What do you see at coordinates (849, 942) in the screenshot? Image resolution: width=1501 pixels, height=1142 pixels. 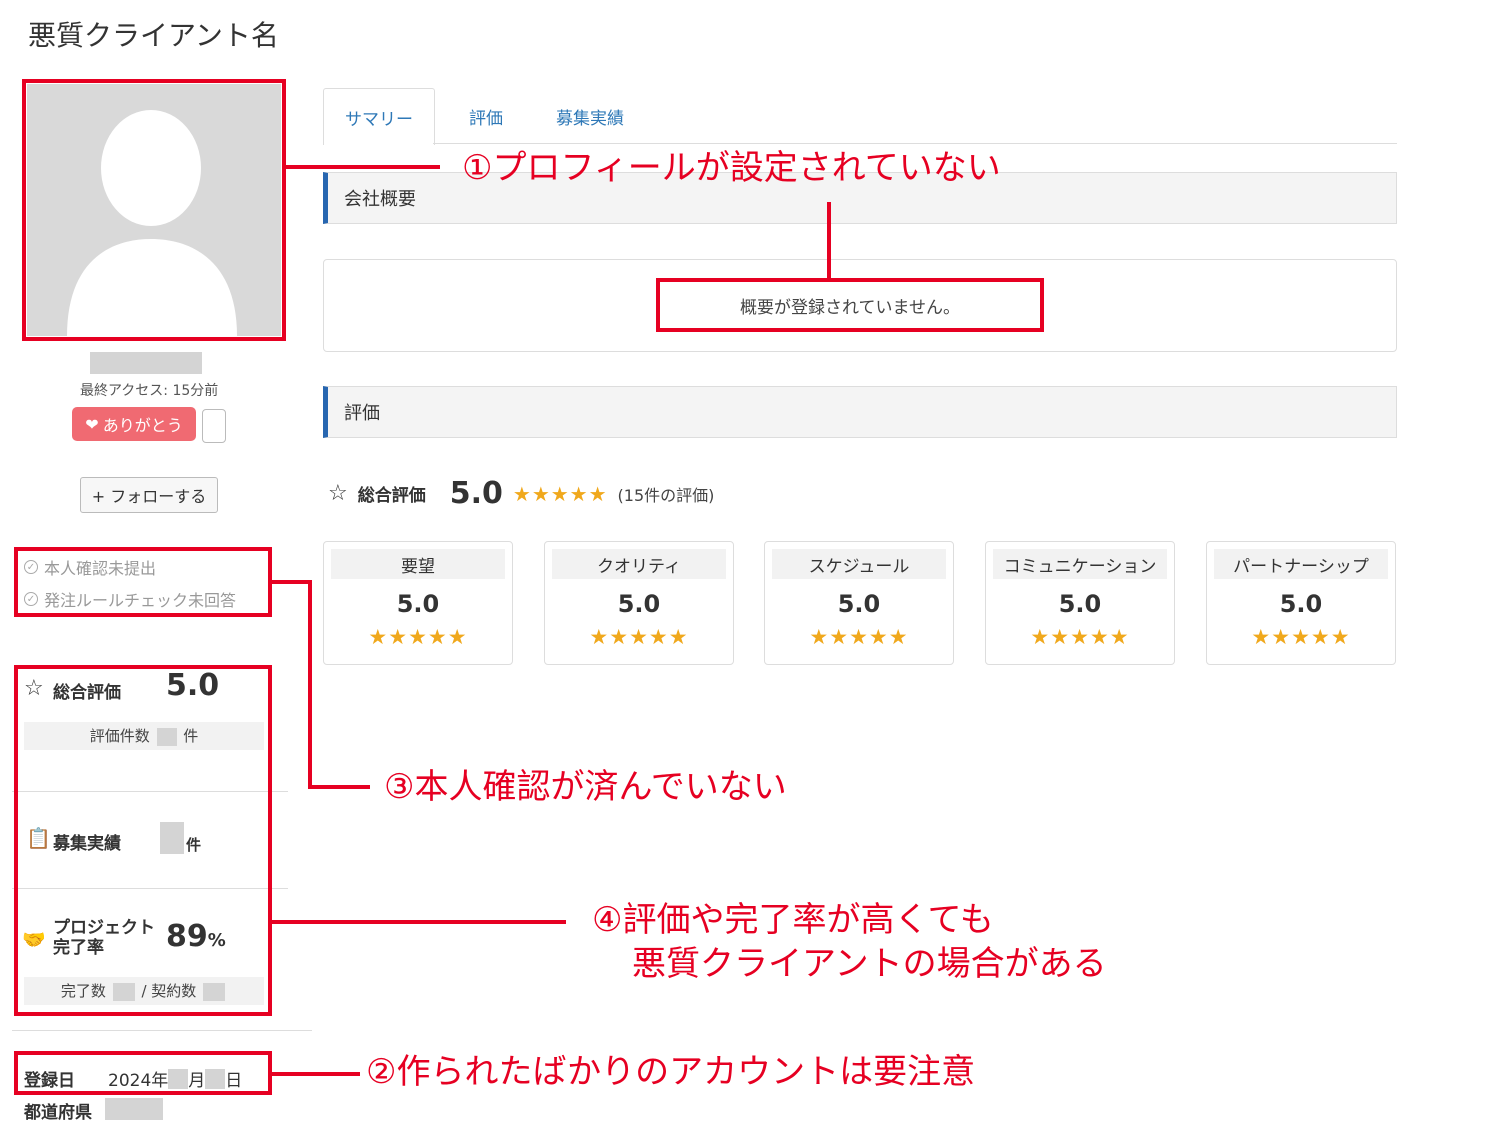 I see `annotation-note-4: ④評価や完了率が高くても 悪質クライアントの場合がある` at bounding box center [849, 942].